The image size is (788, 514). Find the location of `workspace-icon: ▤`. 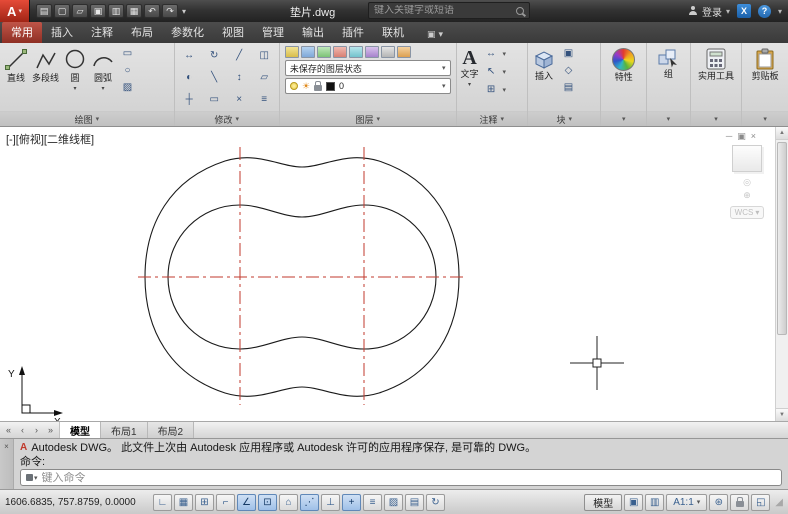

workspace-icon: ▤ is located at coordinates (44, 11).